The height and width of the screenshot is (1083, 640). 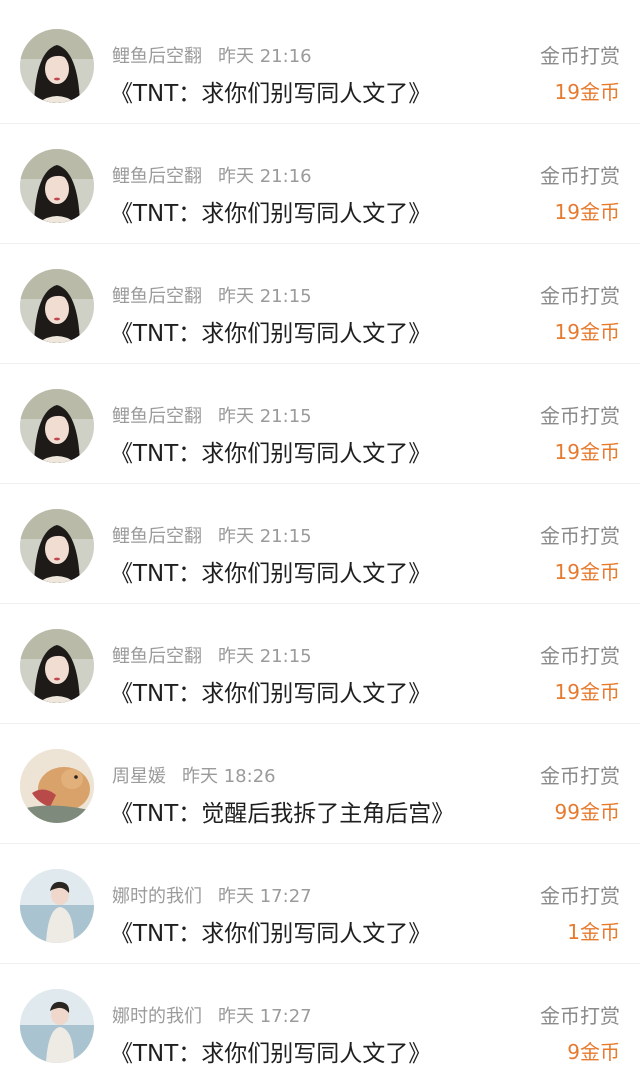 What do you see at coordinates (320, 904) in the screenshot?
I see `reward-row: 娜时的我们 昨天 17:27 《TNT：求你们别写同人文了》 金币打赏 1金币` at bounding box center [320, 904].